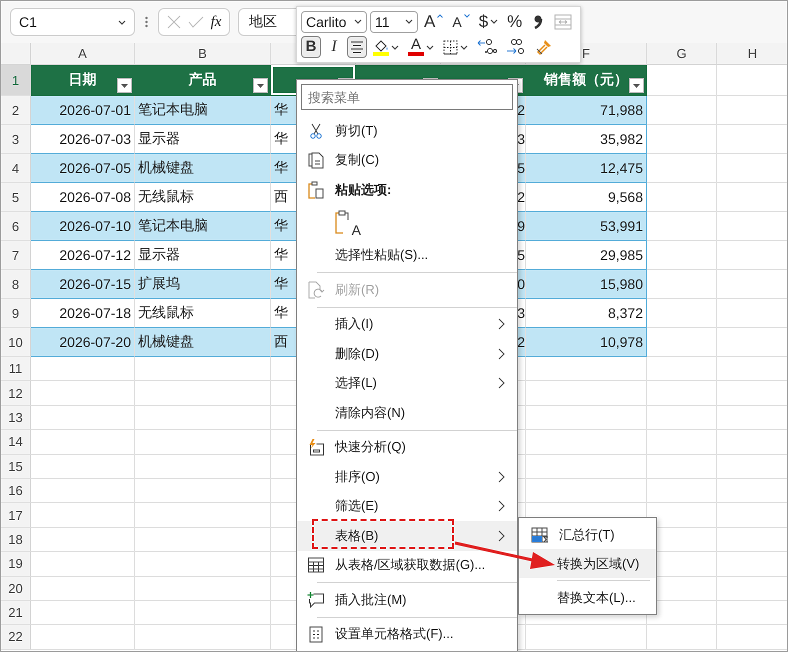 The height and width of the screenshot is (652, 788). What do you see at coordinates (586, 110) in the screenshot?
I see `table-cell: 71,988` at bounding box center [586, 110].